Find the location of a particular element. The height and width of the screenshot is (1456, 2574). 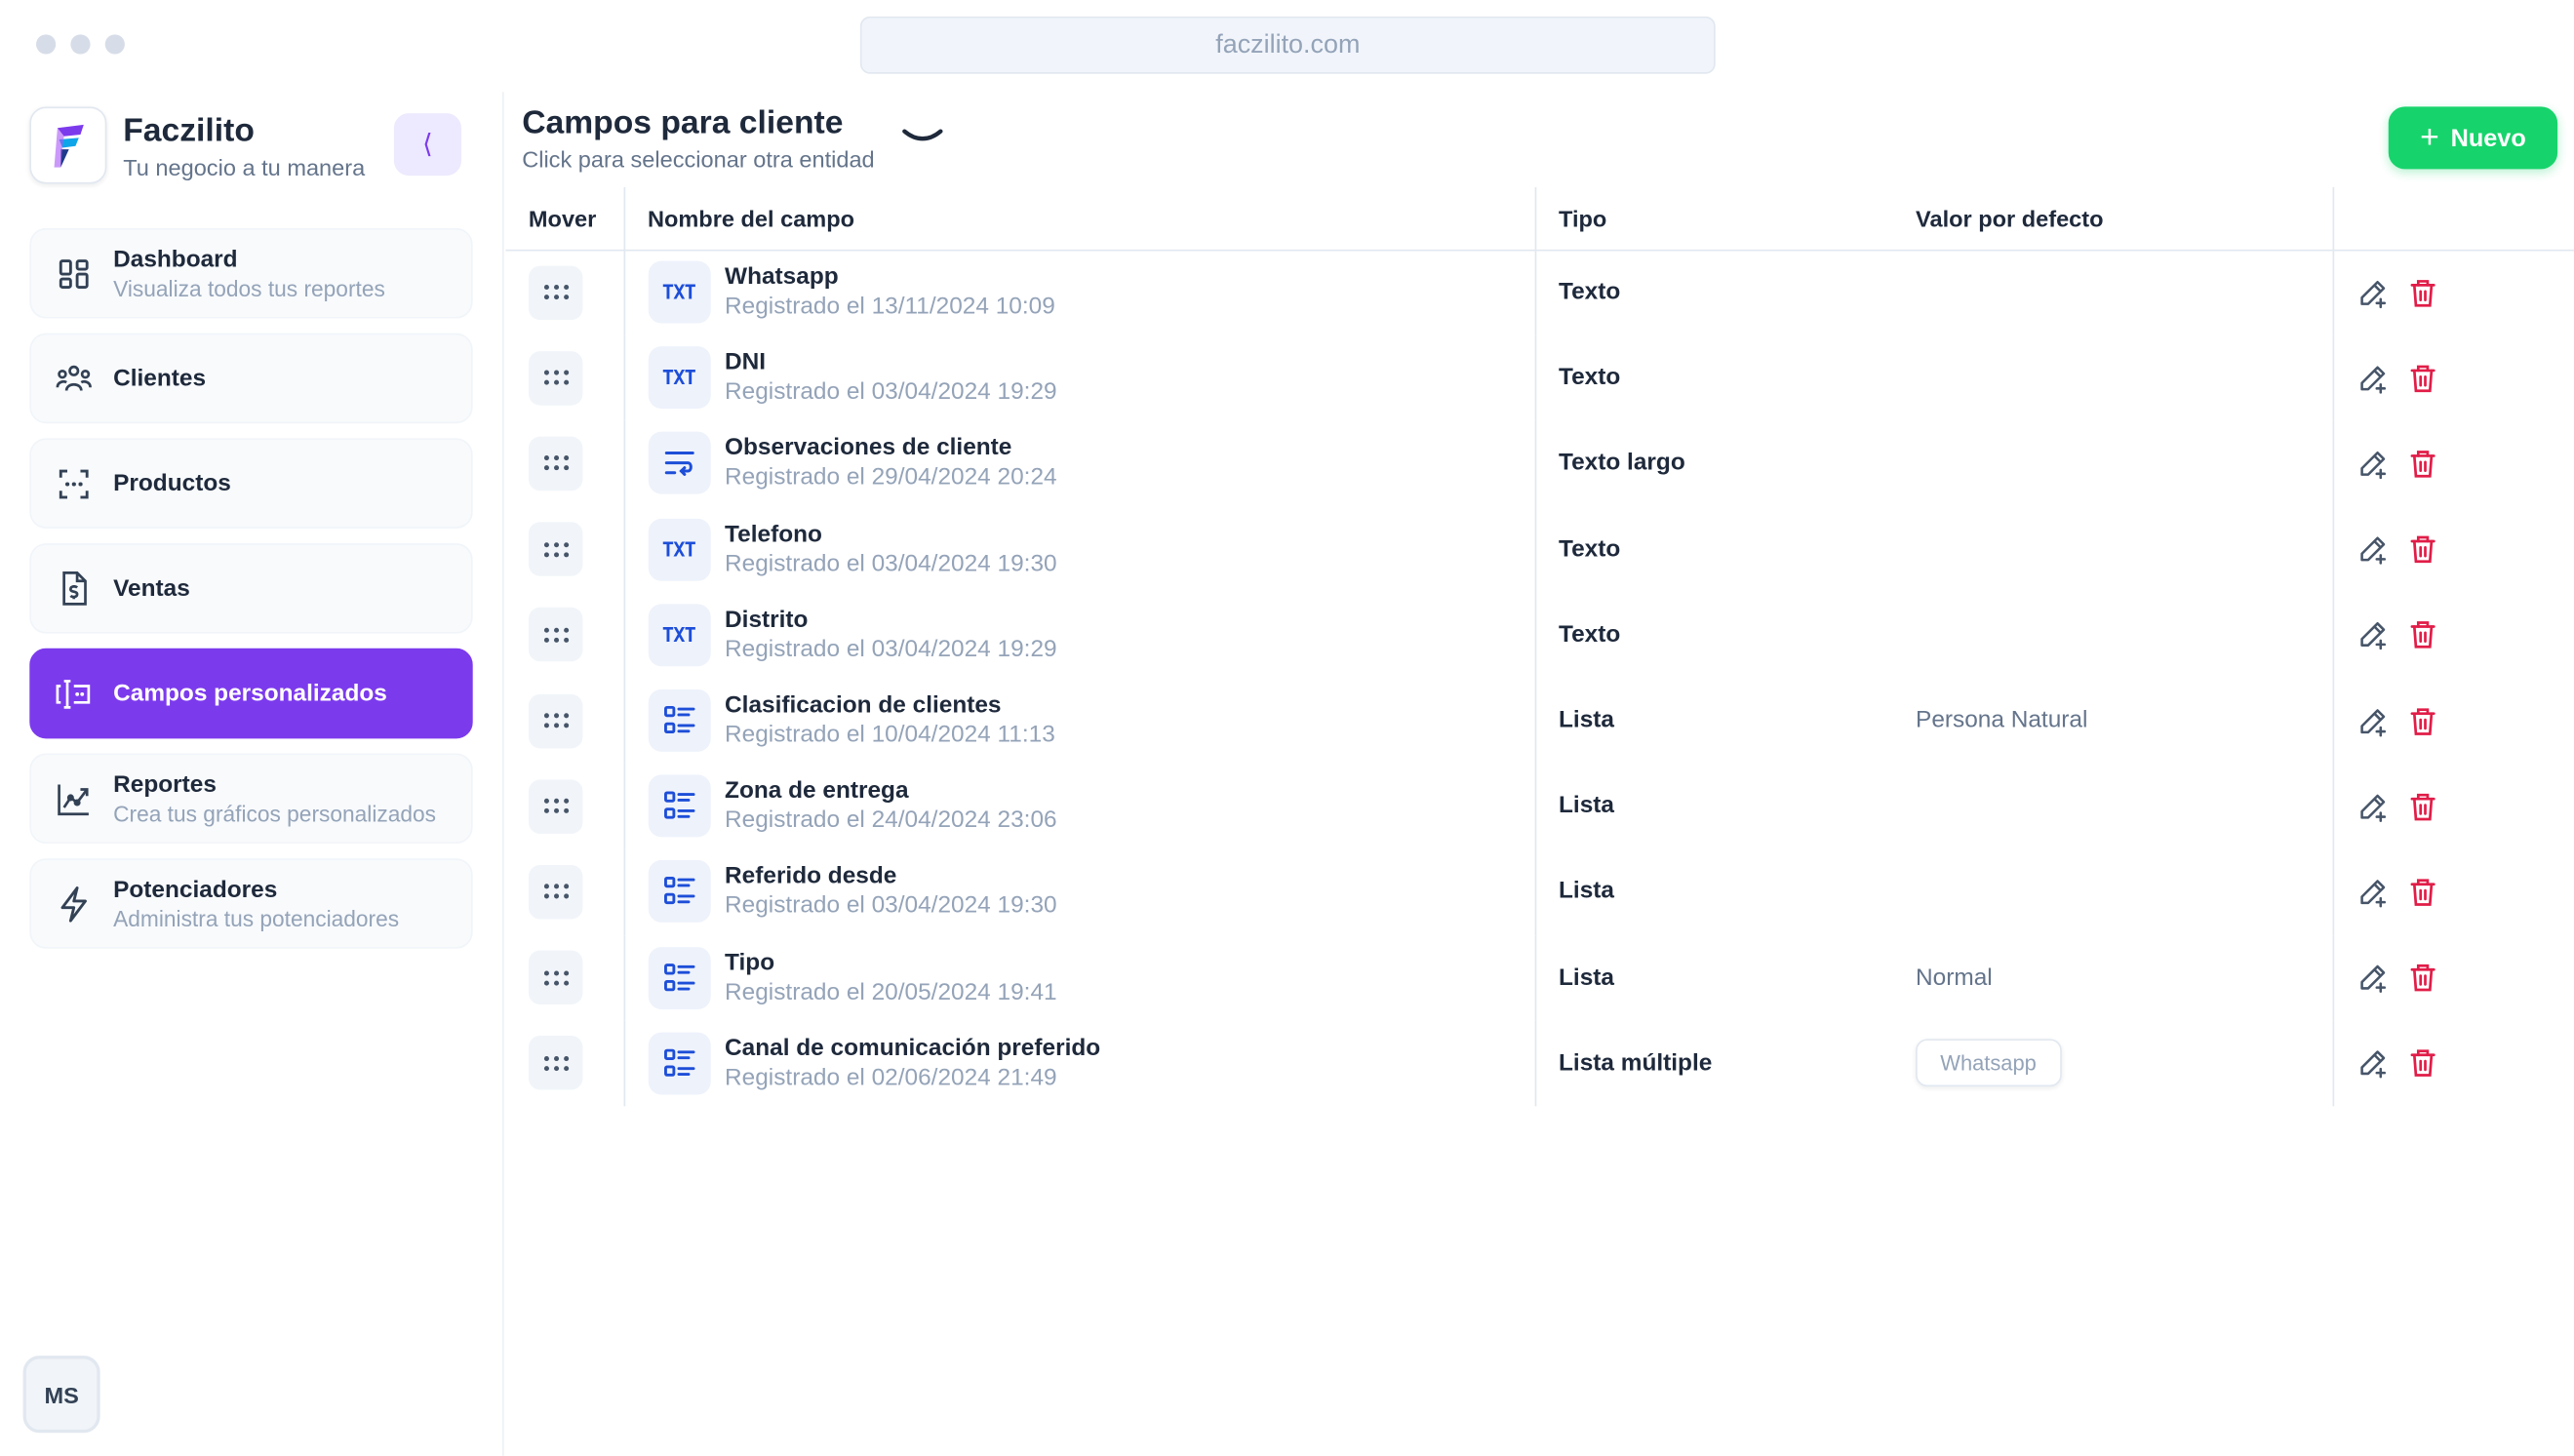

user-avatar: MS is located at coordinates (61, 1395).